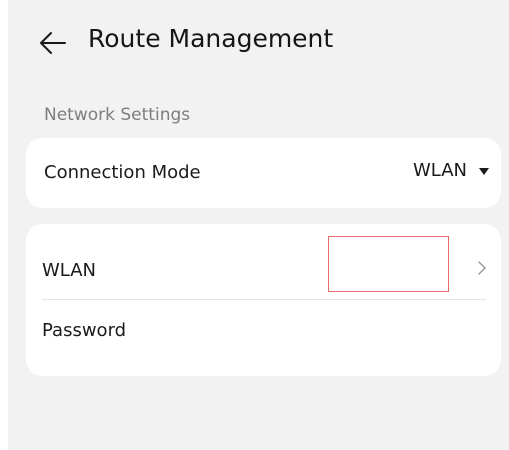 This screenshot has height=450, width=509. What do you see at coordinates (122, 172) in the screenshot?
I see `connection-mode-label: Connection Mode` at bounding box center [122, 172].